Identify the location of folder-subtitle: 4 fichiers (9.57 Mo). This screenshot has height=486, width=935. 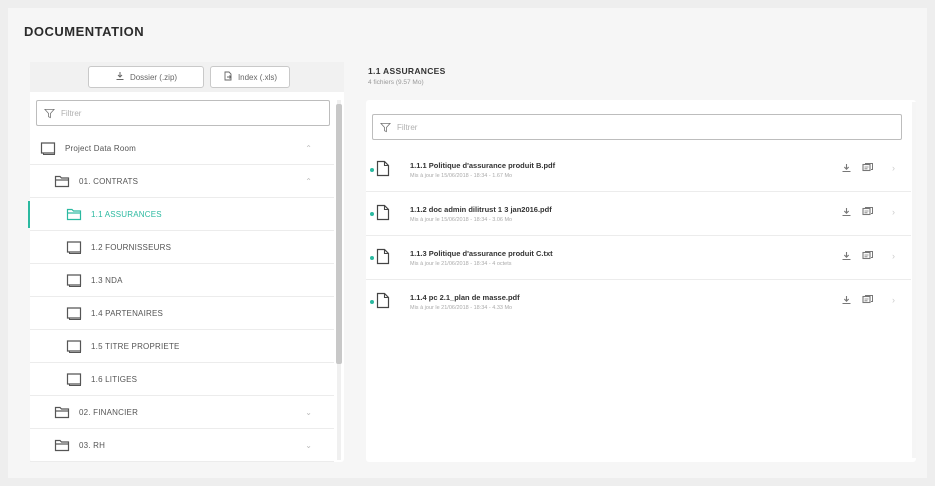
(396, 82).